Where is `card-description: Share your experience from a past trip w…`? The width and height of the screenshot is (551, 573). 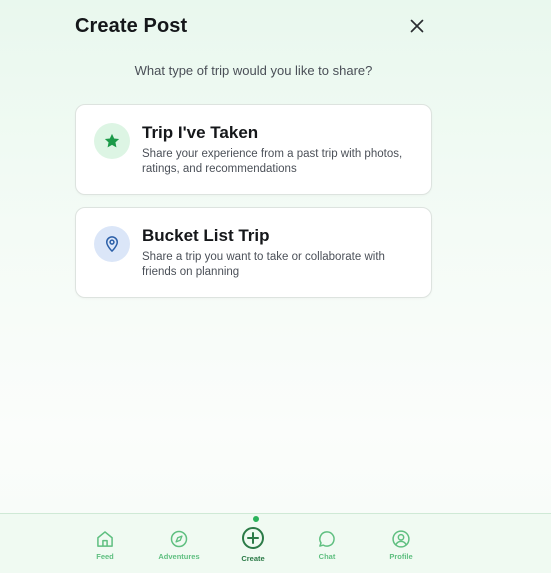
card-description: Share your experience from a past trip w… is located at coordinates (272, 161).